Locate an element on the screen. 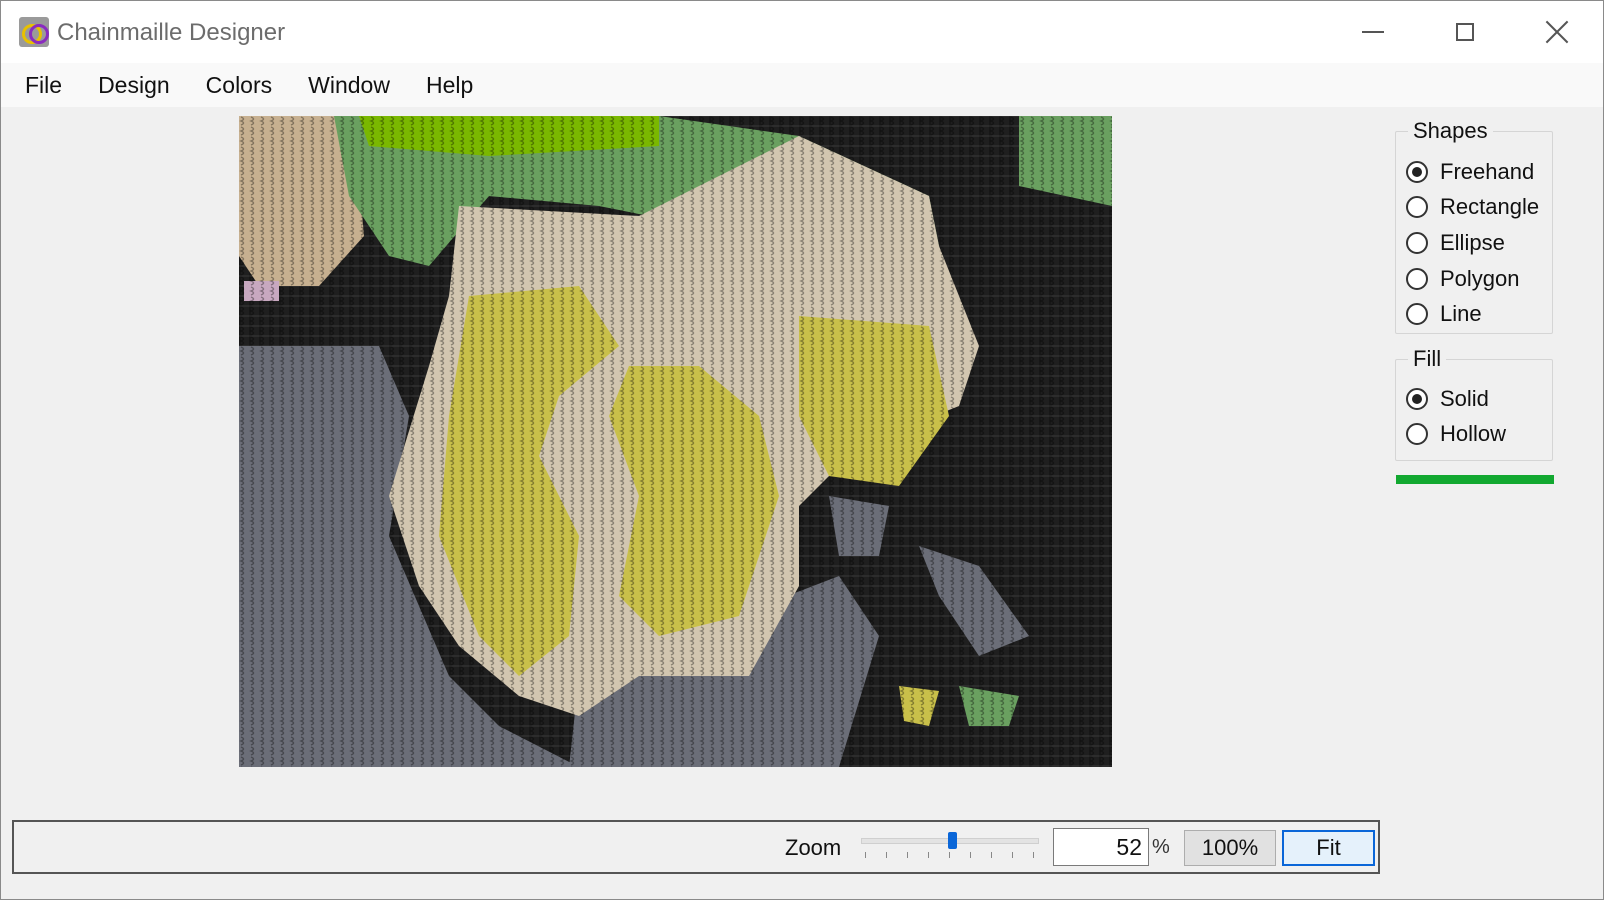 The height and width of the screenshot is (900, 1604). shape-option-polygon: Polygon is located at coordinates (1463, 279).